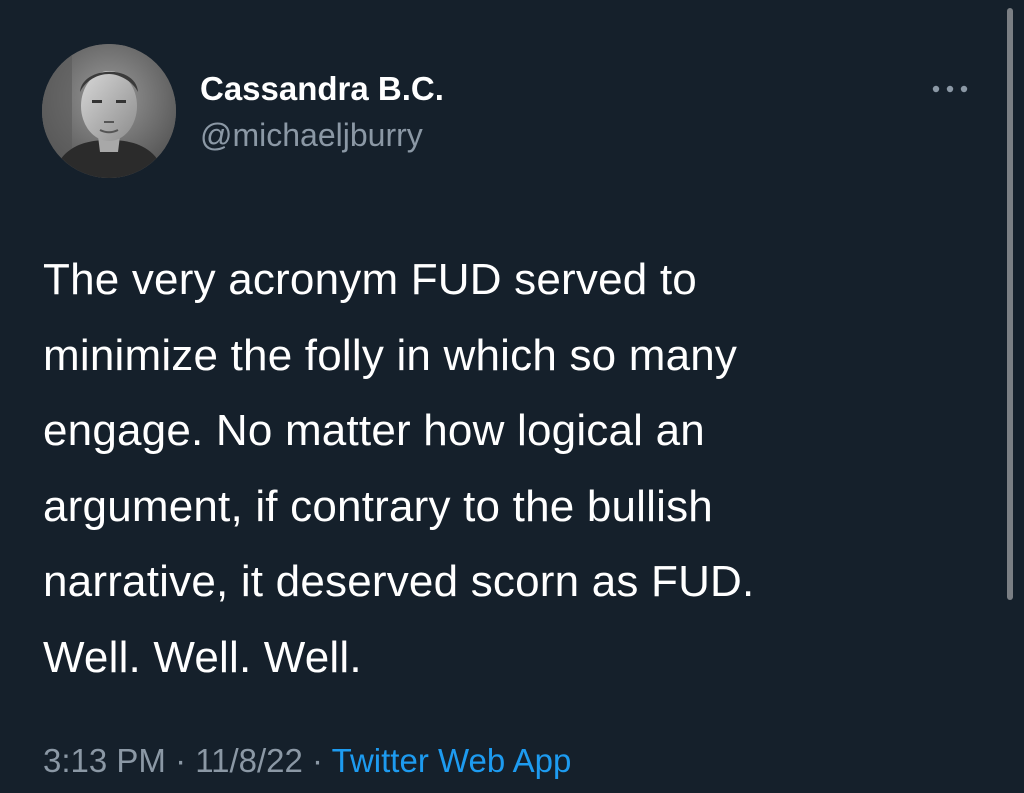  I want to click on more-options-button, so click(950, 89).